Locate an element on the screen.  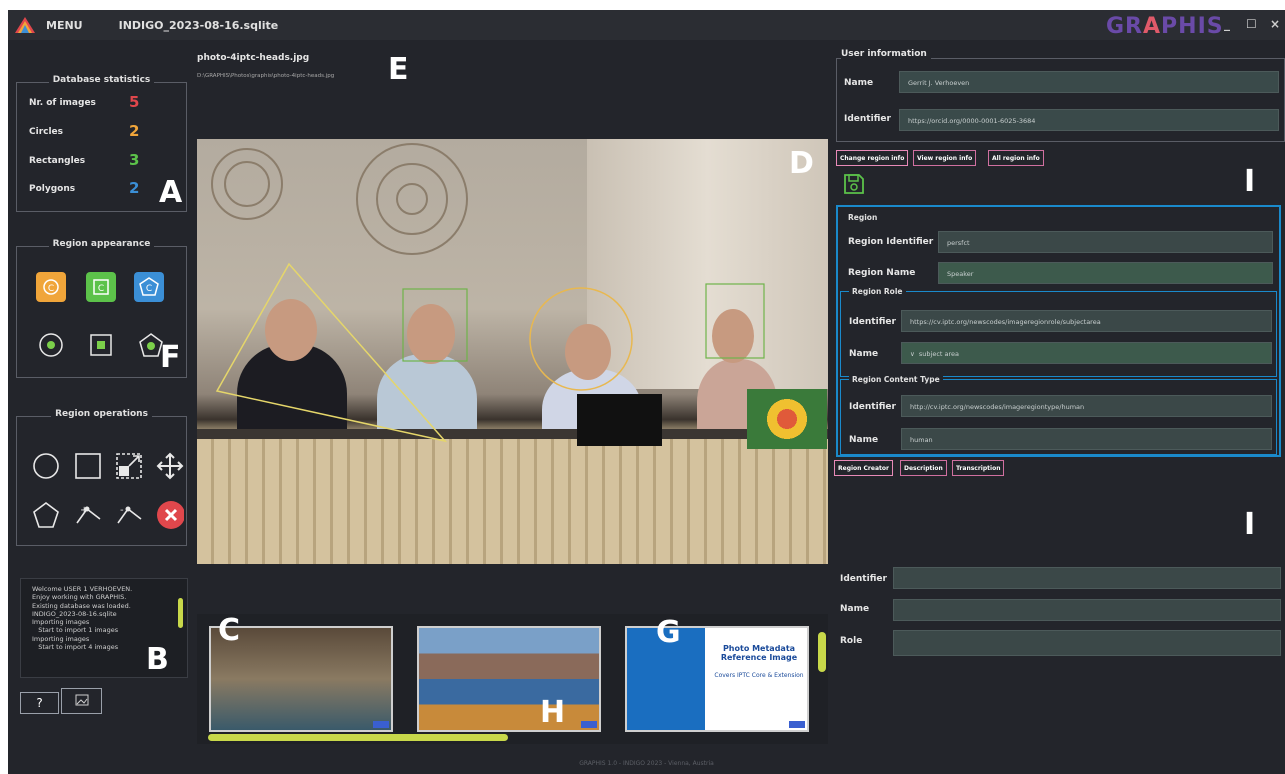
tab-all-region-info: All region info is located at coordinates (1016, 158).